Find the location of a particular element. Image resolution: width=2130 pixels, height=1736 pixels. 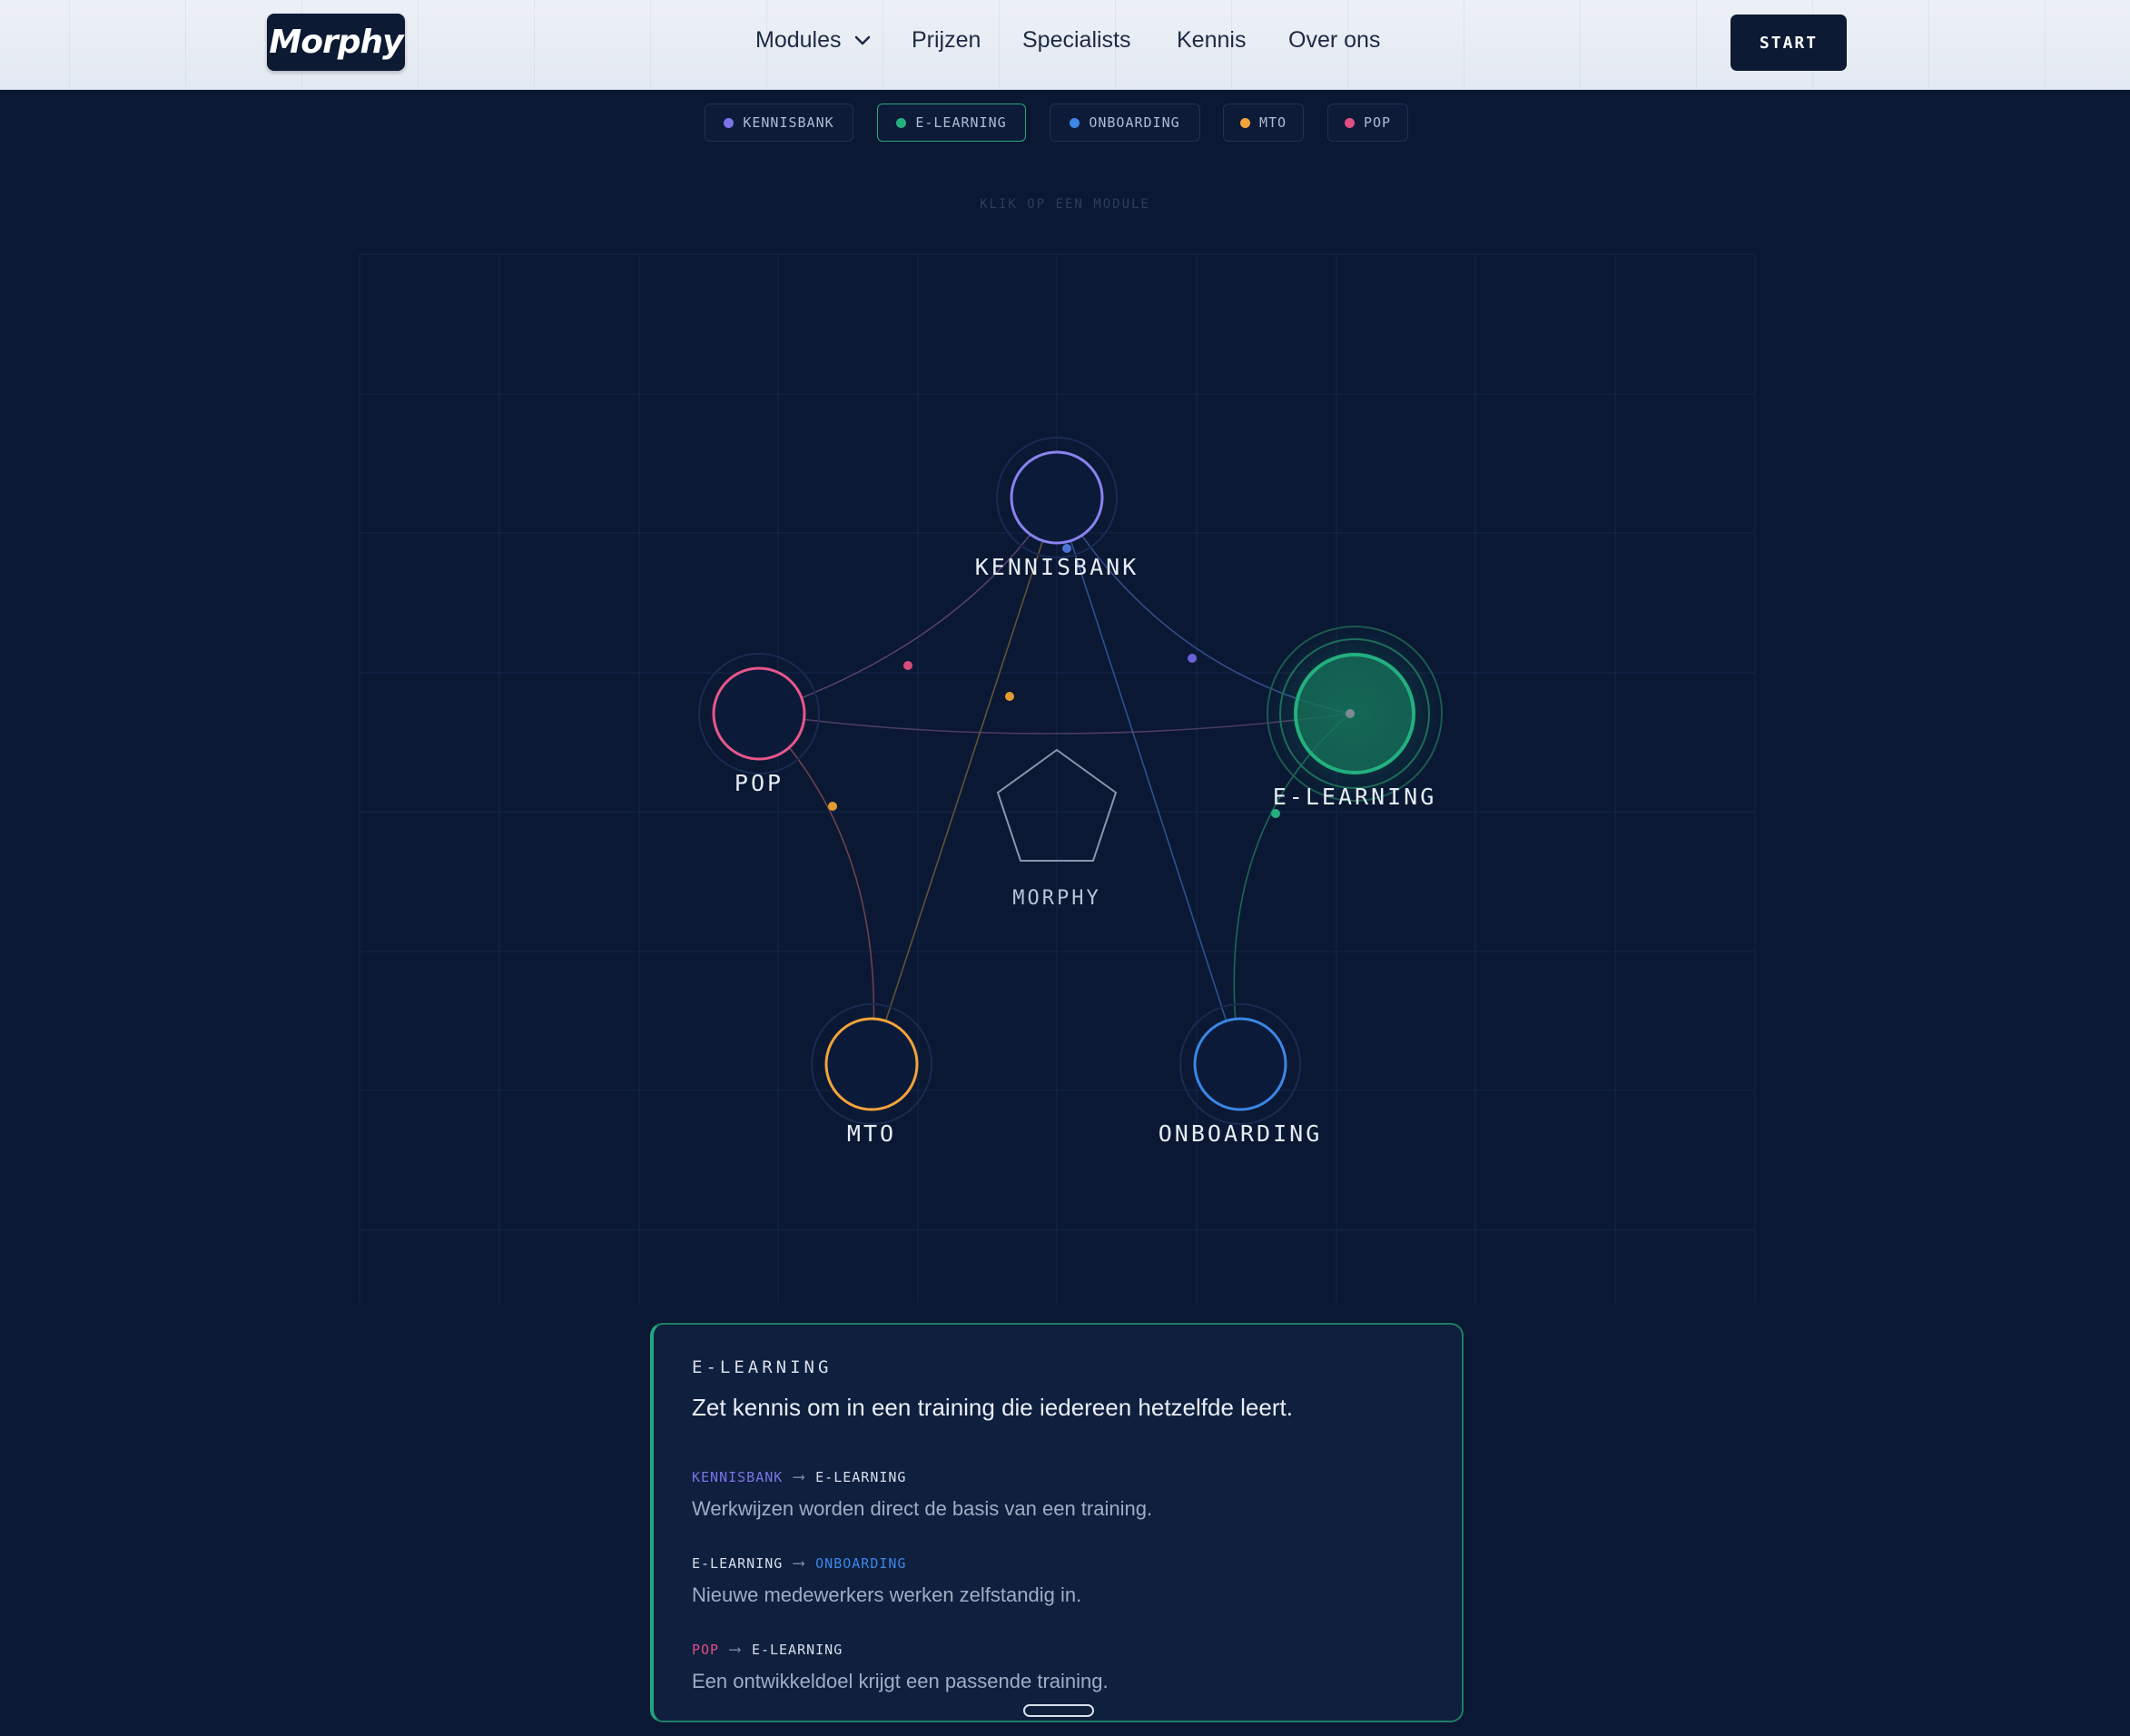

node-label: KENNISBANK is located at coordinates (1057, 567).